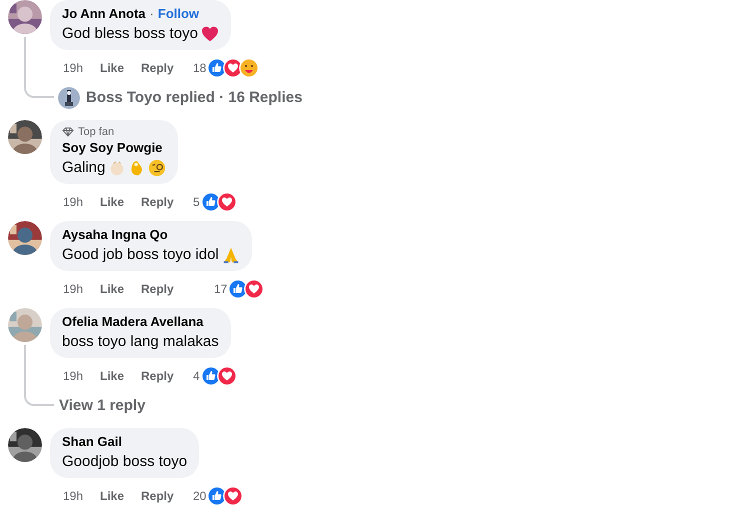  I want to click on reaction-count: 20, so click(199, 496).